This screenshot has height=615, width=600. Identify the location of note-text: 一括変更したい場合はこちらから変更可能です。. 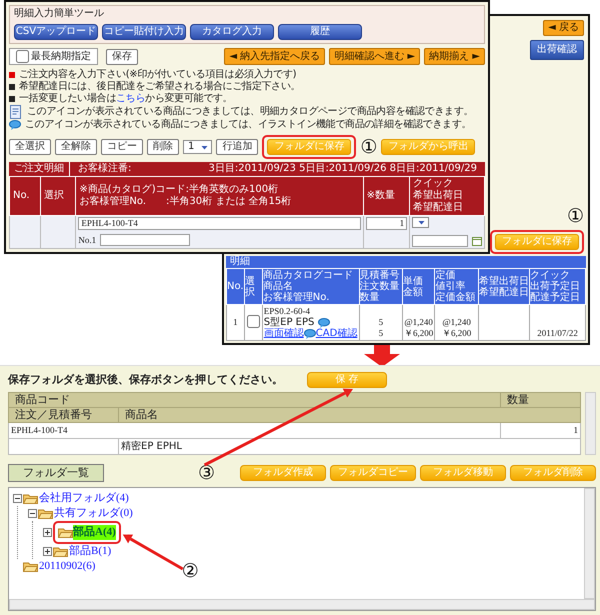
(125, 99).